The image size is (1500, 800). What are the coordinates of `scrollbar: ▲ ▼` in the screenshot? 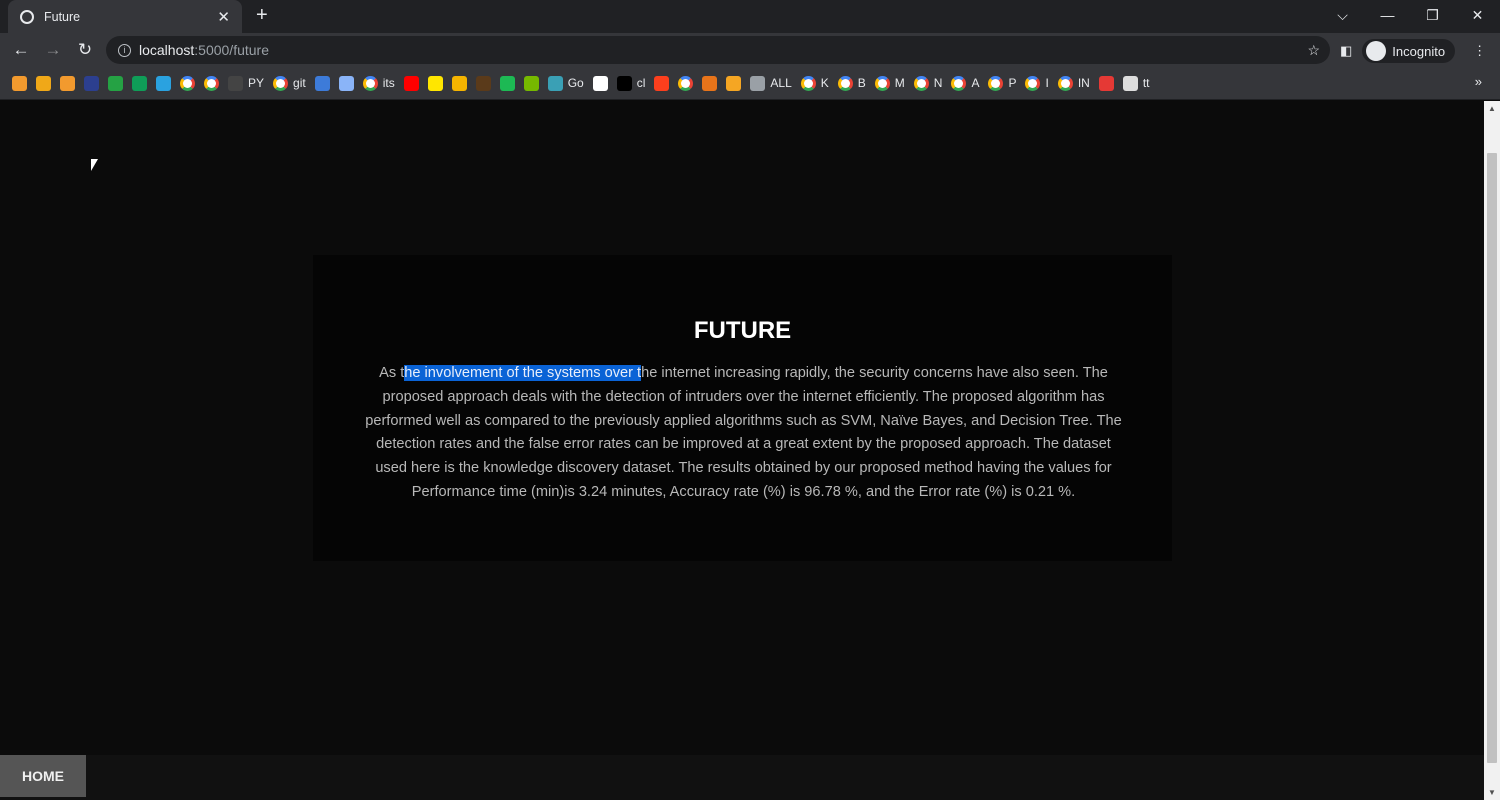 It's located at (1492, 450).